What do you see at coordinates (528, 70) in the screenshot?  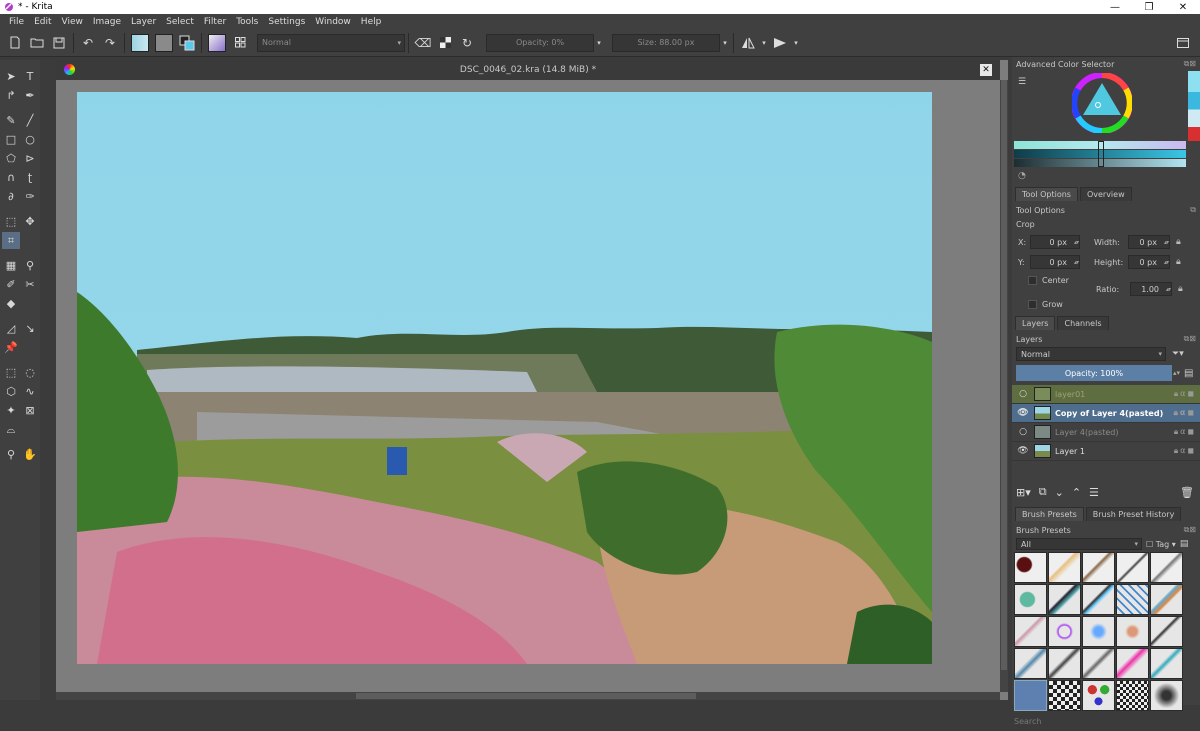 I see `document-tab: DSC_0046_02.kra (14.8 MiB) * ✕` at bounding box center [528, 70].